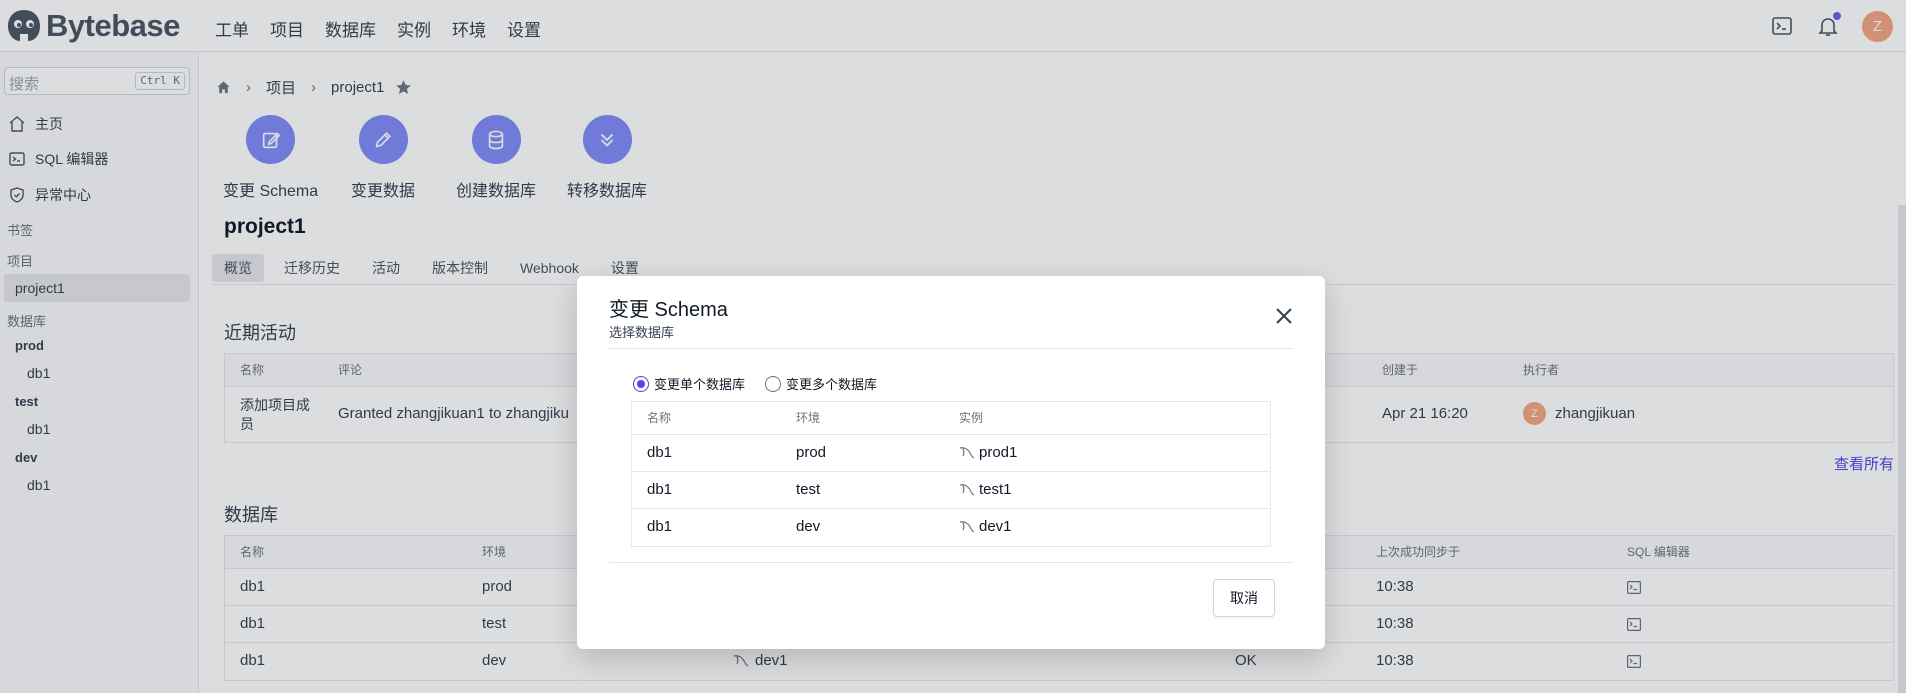 The width and height of the screenshot is (1906, 693). I want to click on table-header: 名称 环境 实例, so click(951, 418).